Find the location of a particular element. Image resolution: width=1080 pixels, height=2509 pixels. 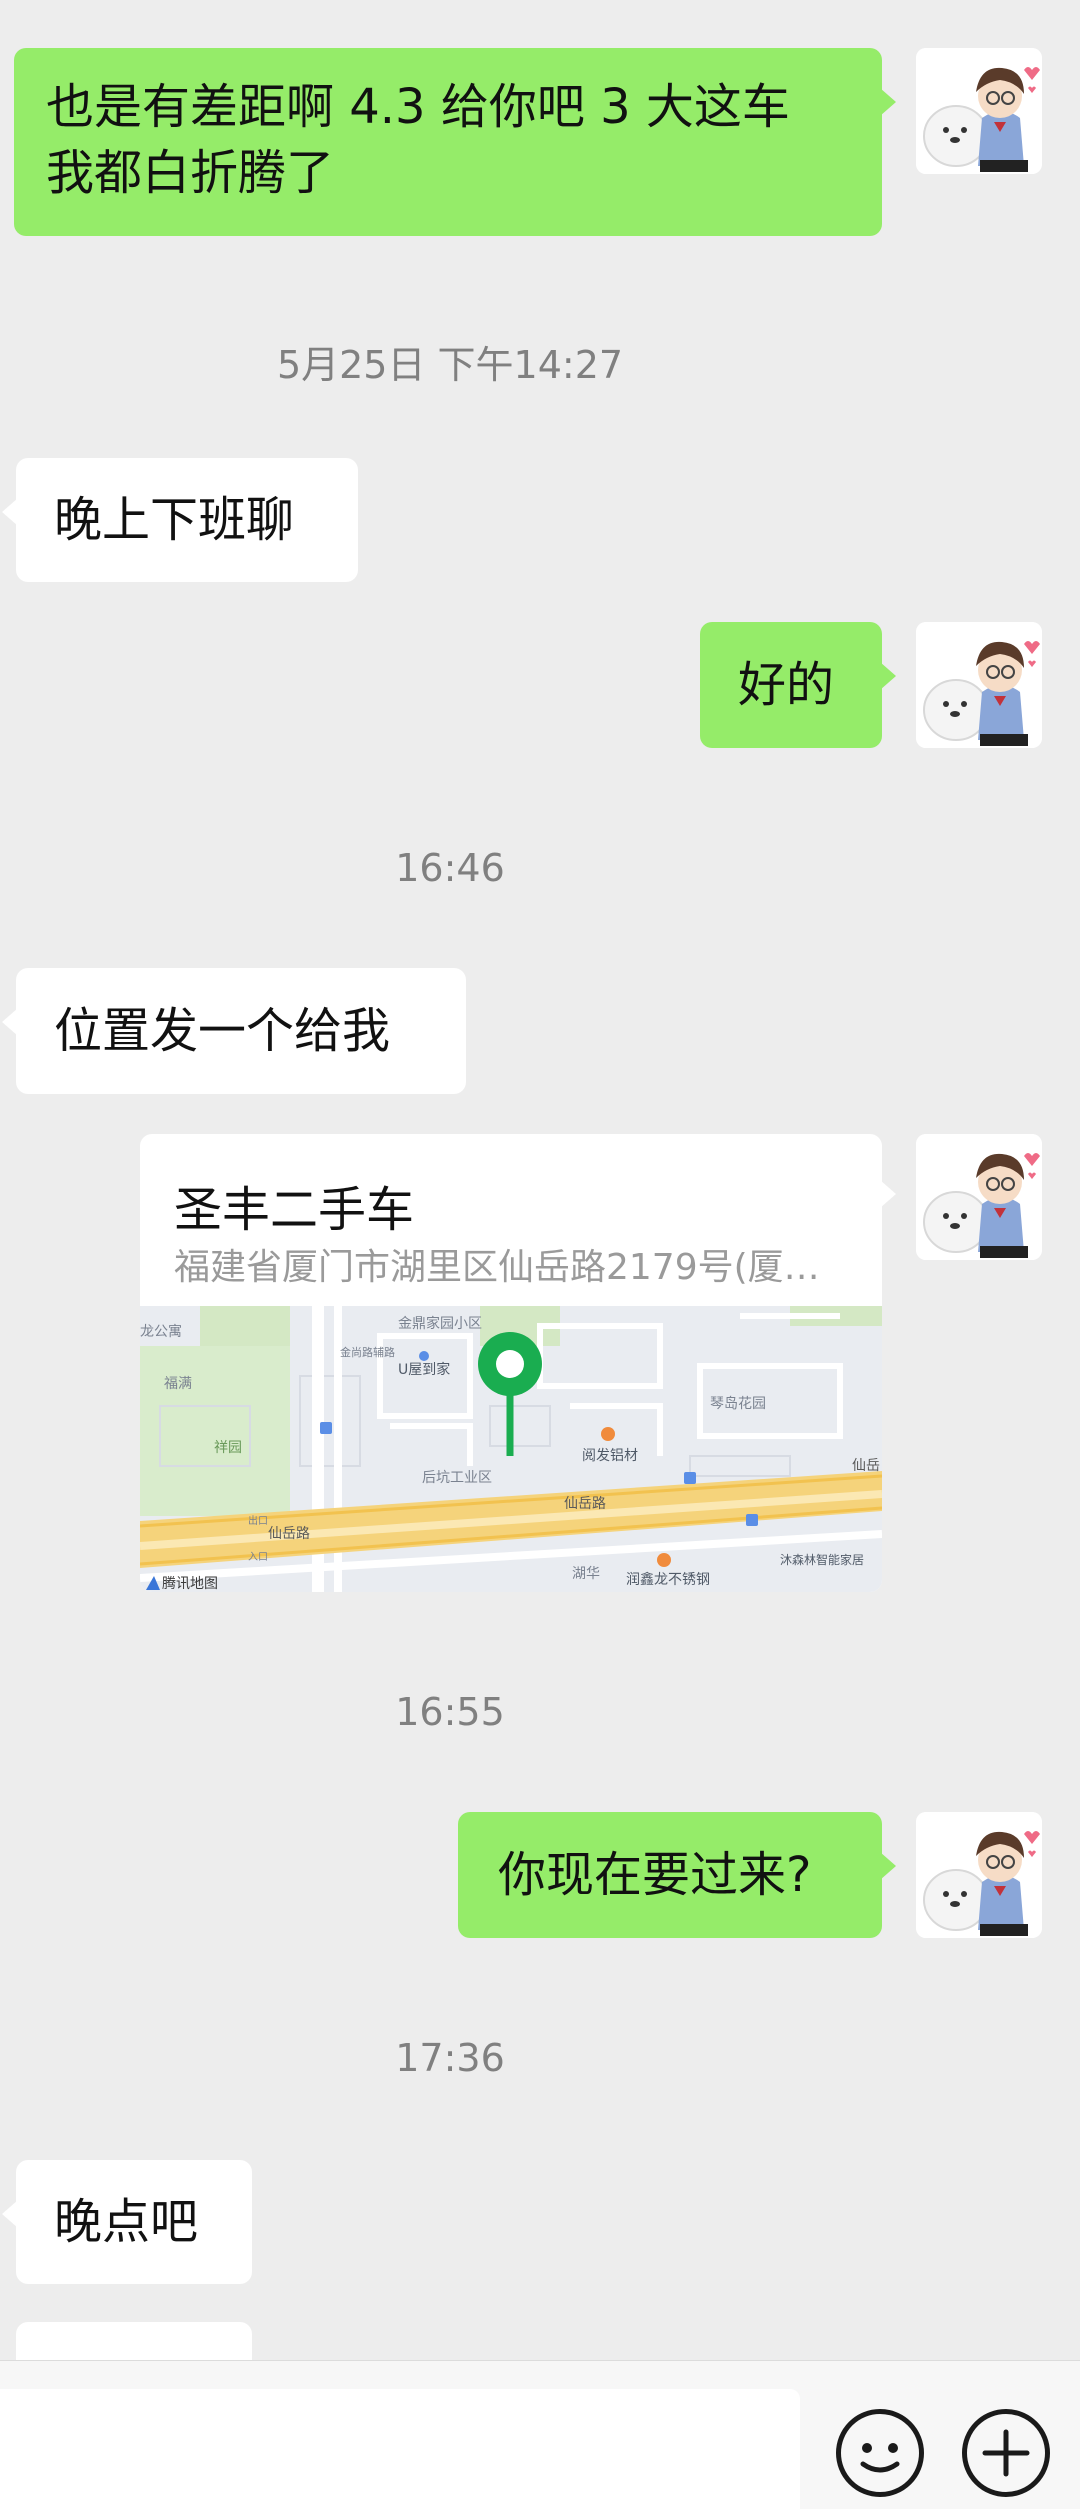

map-label: 后坑工业区 is located at coordinates (457, 1478).